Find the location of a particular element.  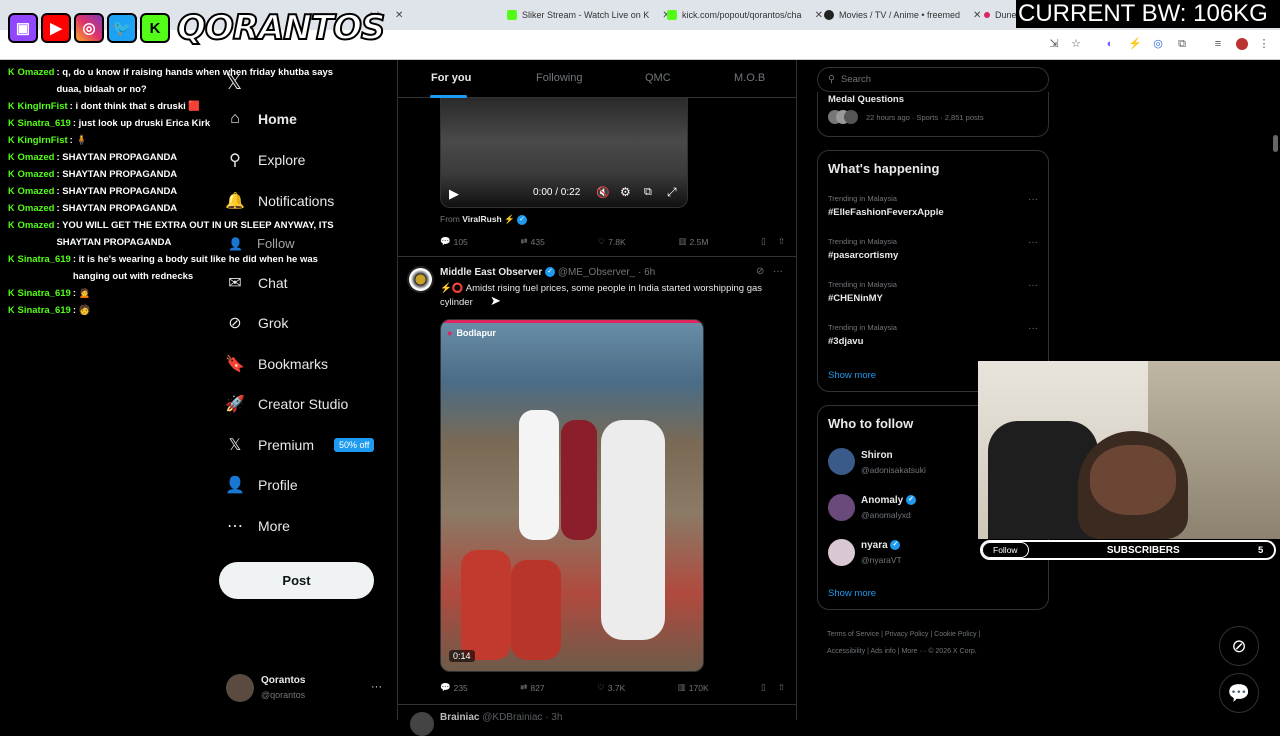

retweet-button: ⇄ 435 is located at coordinates (533, 241).